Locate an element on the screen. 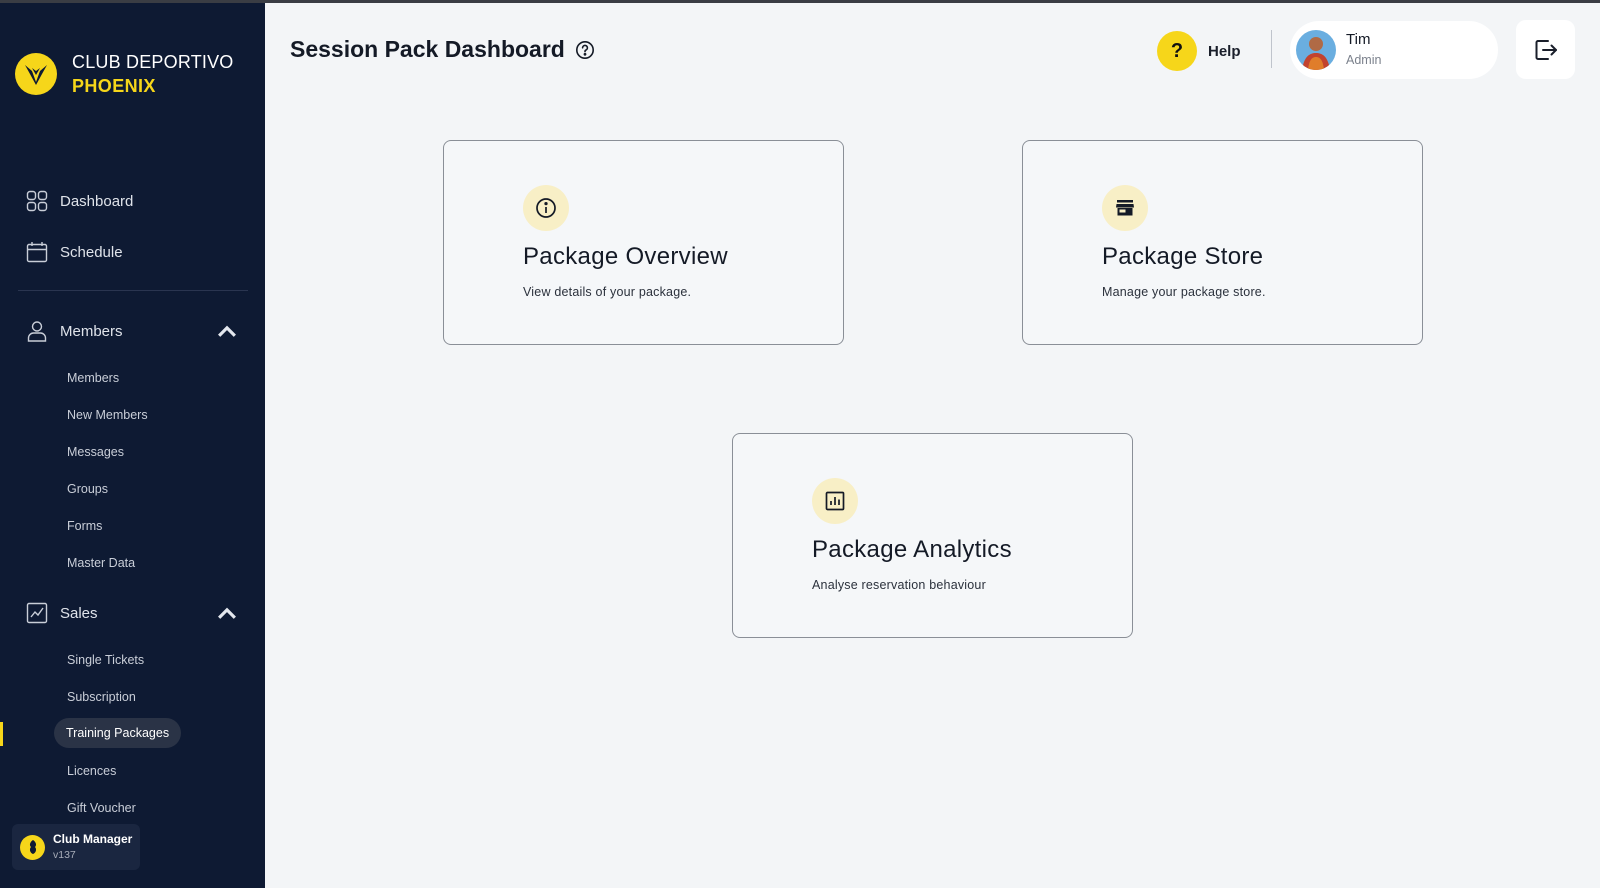 The width and height of the screenshot is (1600, 888). app-name: Club Manager is located at coordinates (93, 839).